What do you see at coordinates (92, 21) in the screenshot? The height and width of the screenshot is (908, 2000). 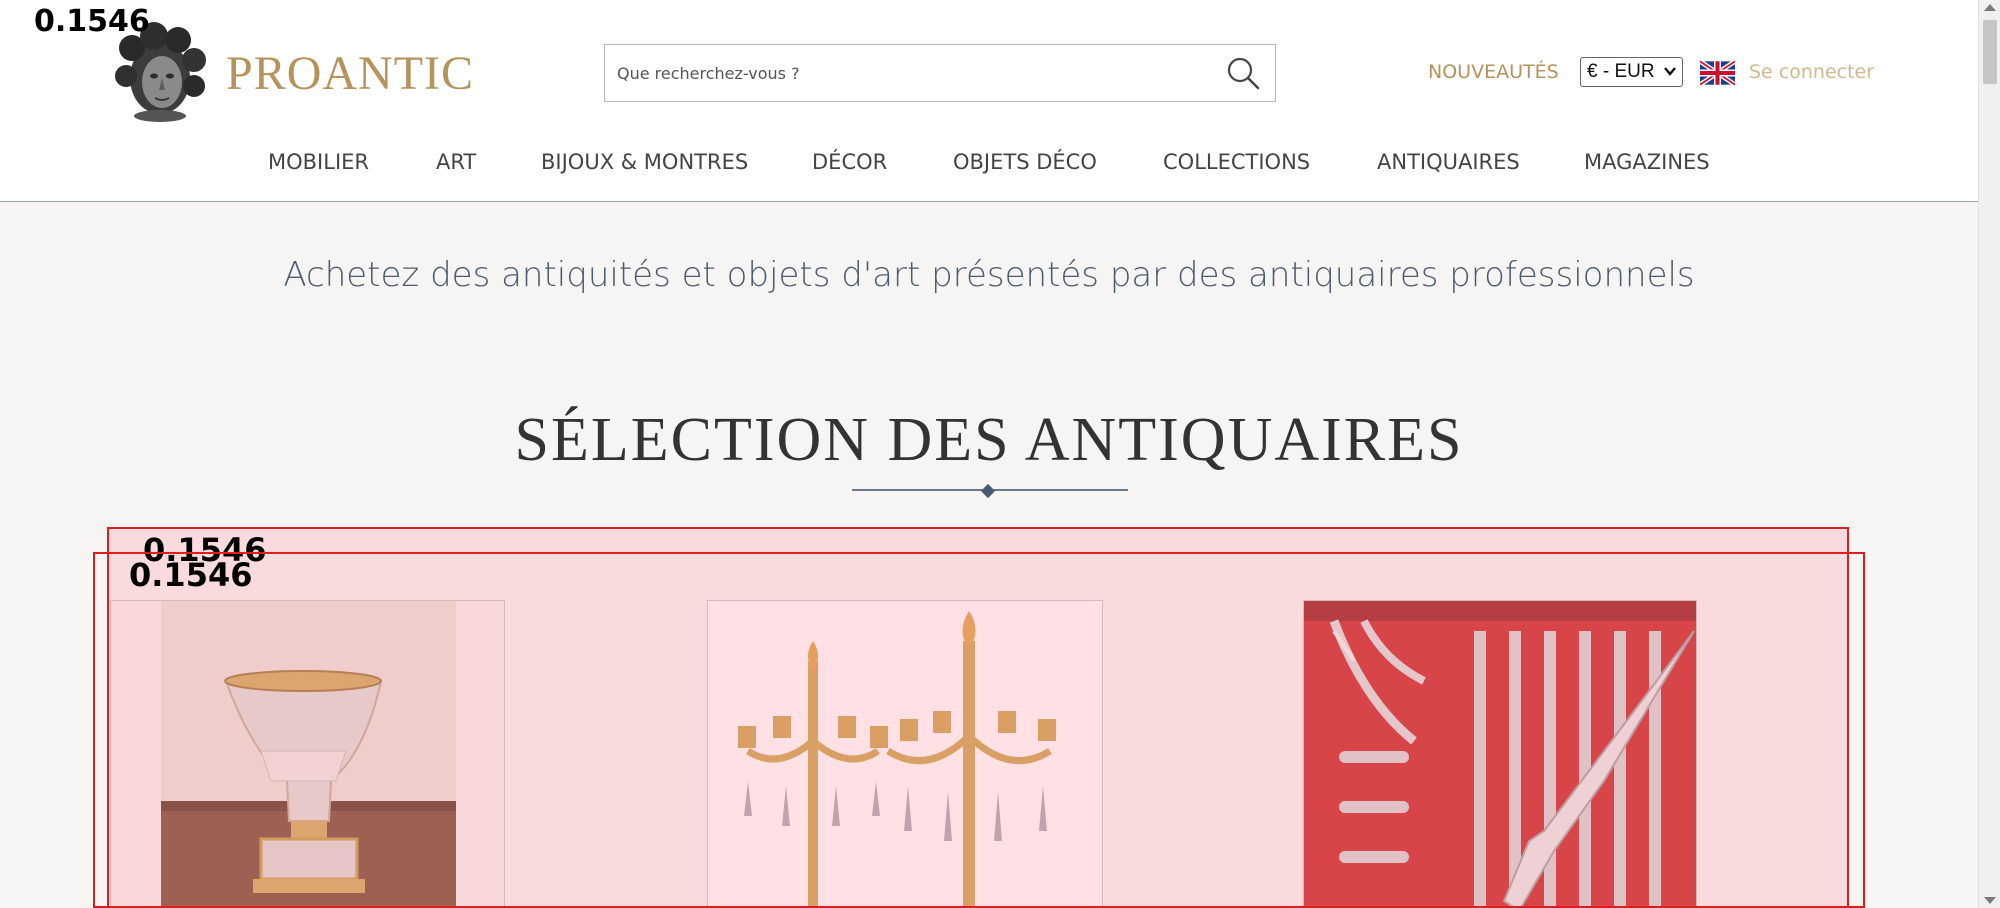 I see `score-label-corner: 0.1546` at bounding box center [92, 21].